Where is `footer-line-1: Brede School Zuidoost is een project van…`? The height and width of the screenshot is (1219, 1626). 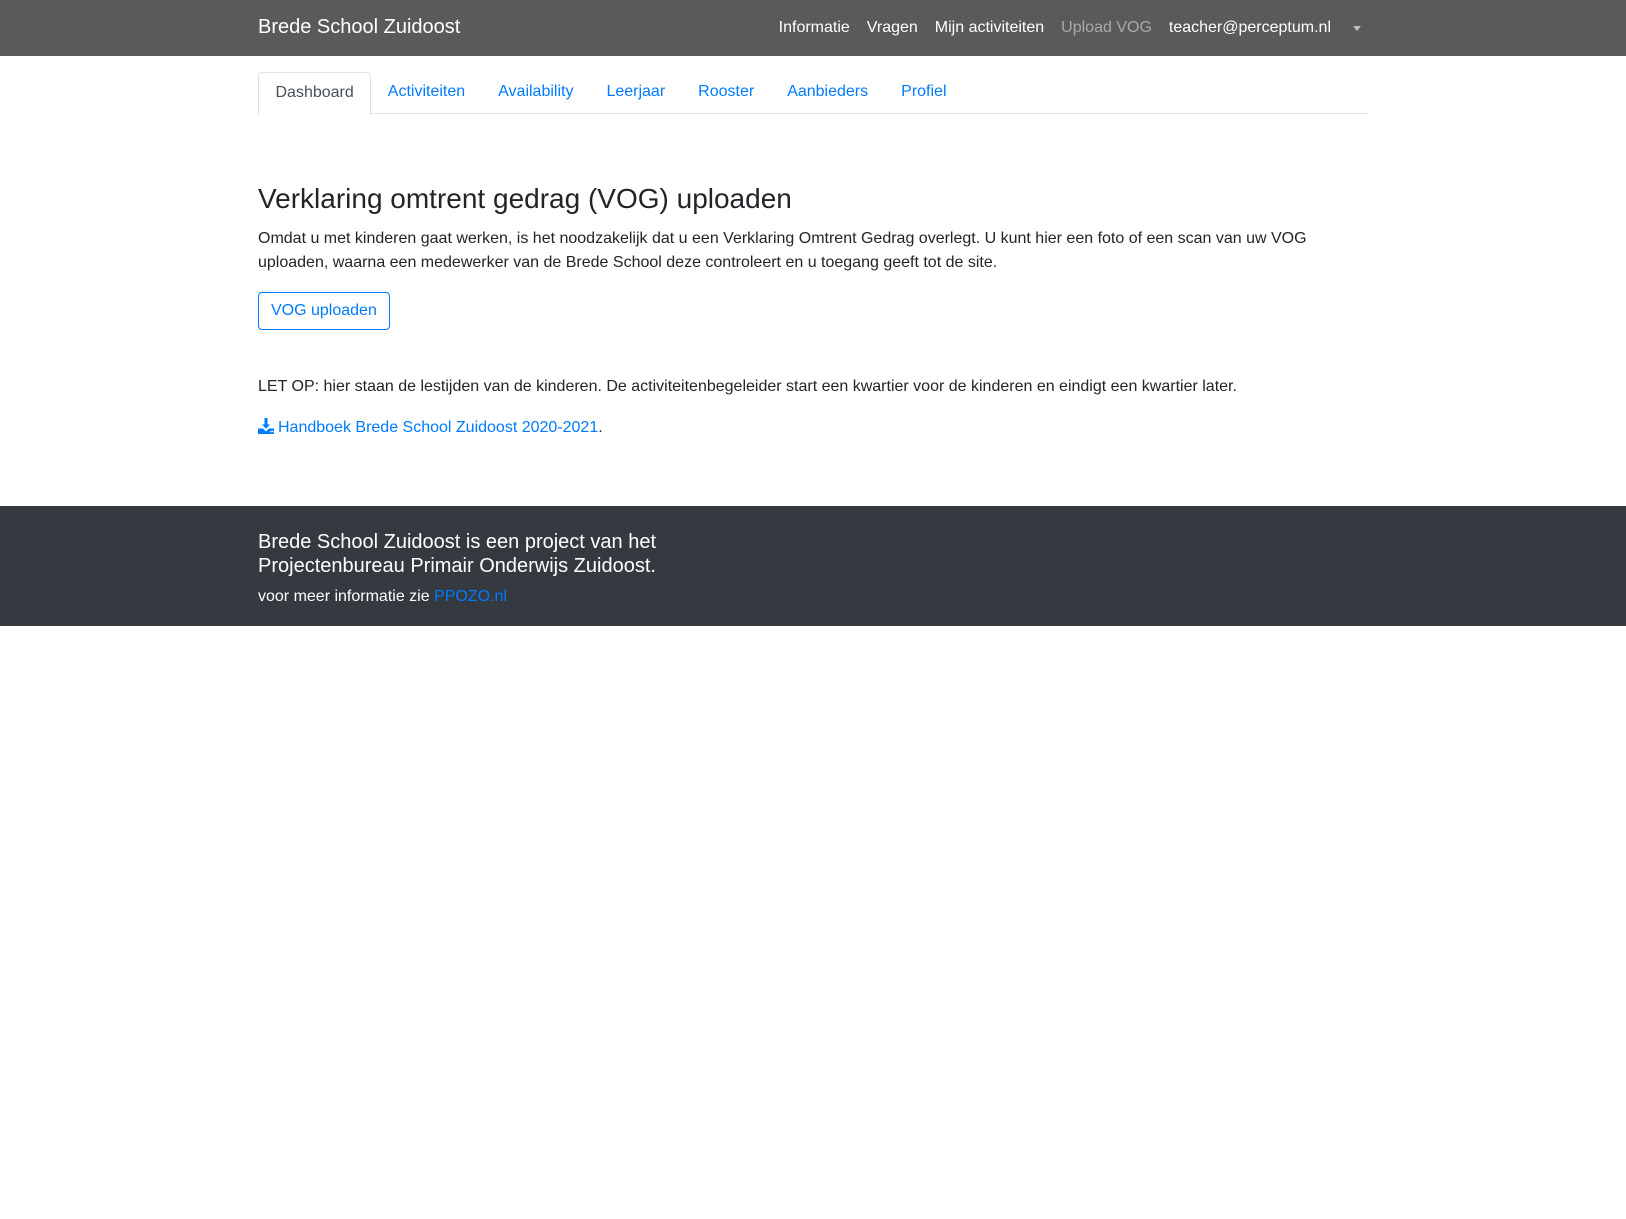
footer-line-1: Brede School Zuidoost is een project van… is located at coordinates (457, 542).